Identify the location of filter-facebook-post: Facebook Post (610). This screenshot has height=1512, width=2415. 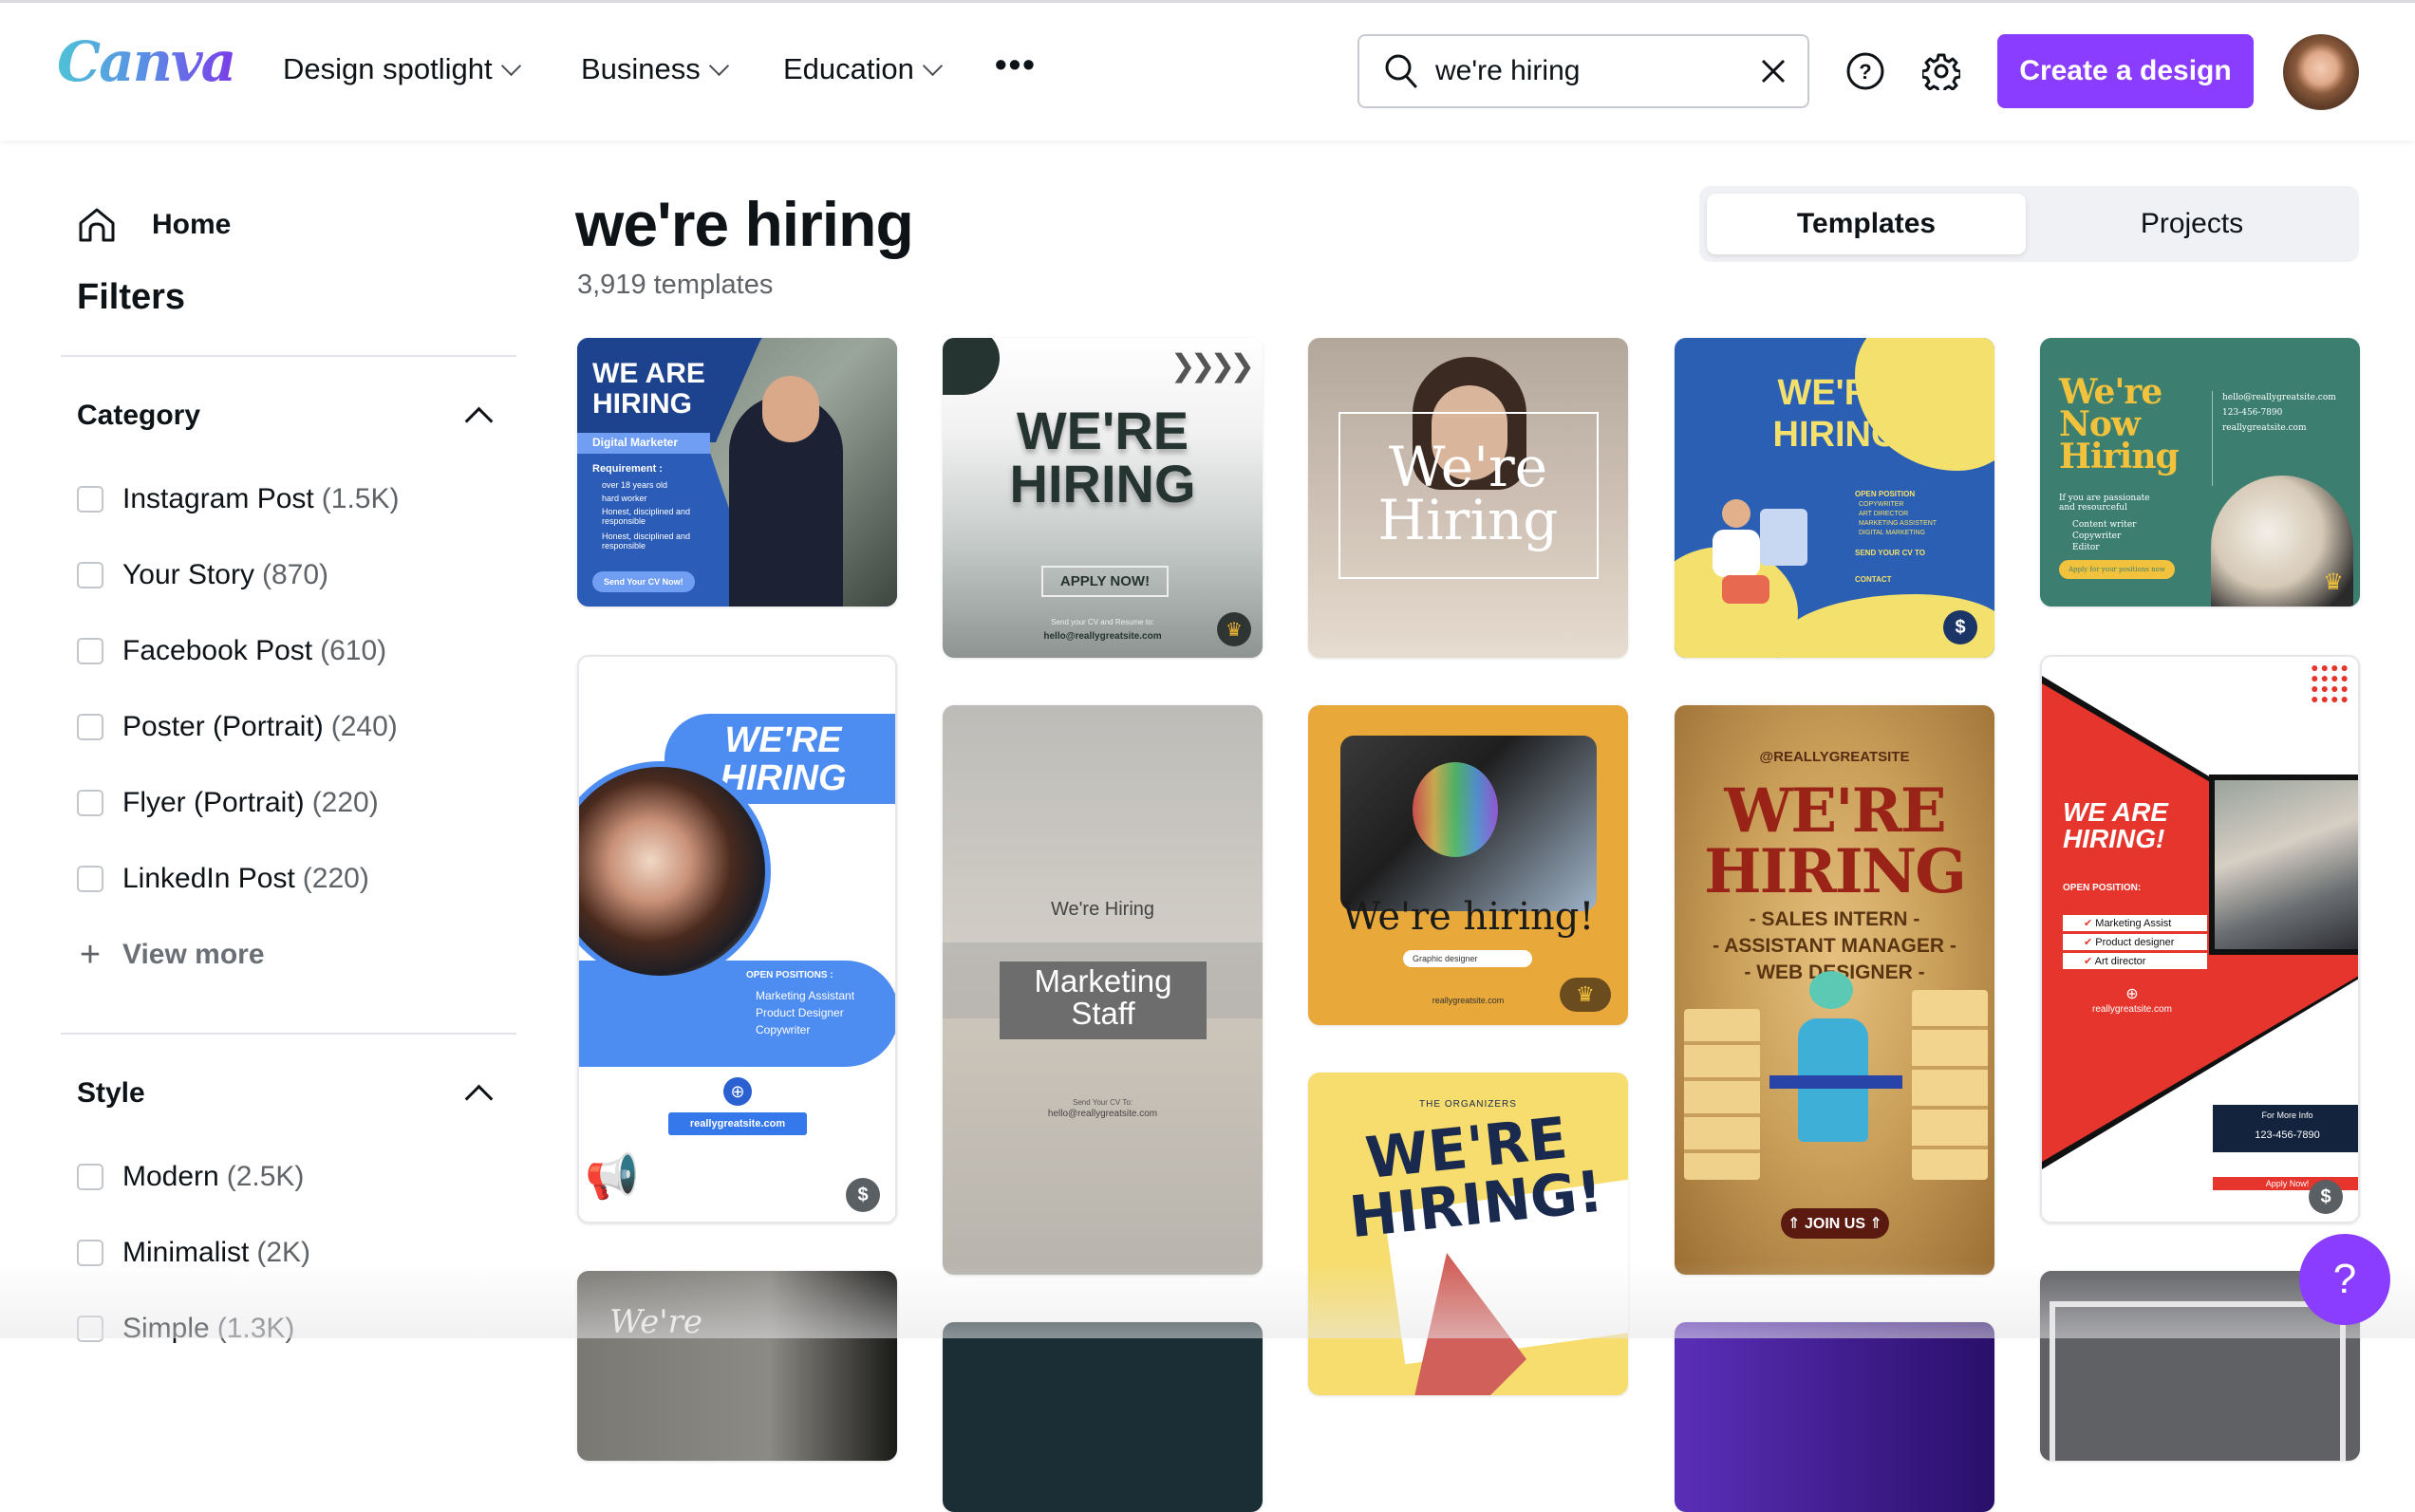
(231, 651).